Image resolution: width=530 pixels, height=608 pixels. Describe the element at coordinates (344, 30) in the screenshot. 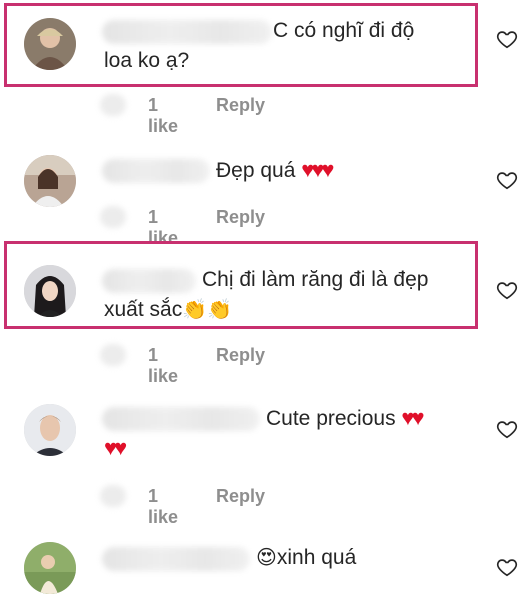

I see `comment-text: C có nghĩ đi độ` at that location.